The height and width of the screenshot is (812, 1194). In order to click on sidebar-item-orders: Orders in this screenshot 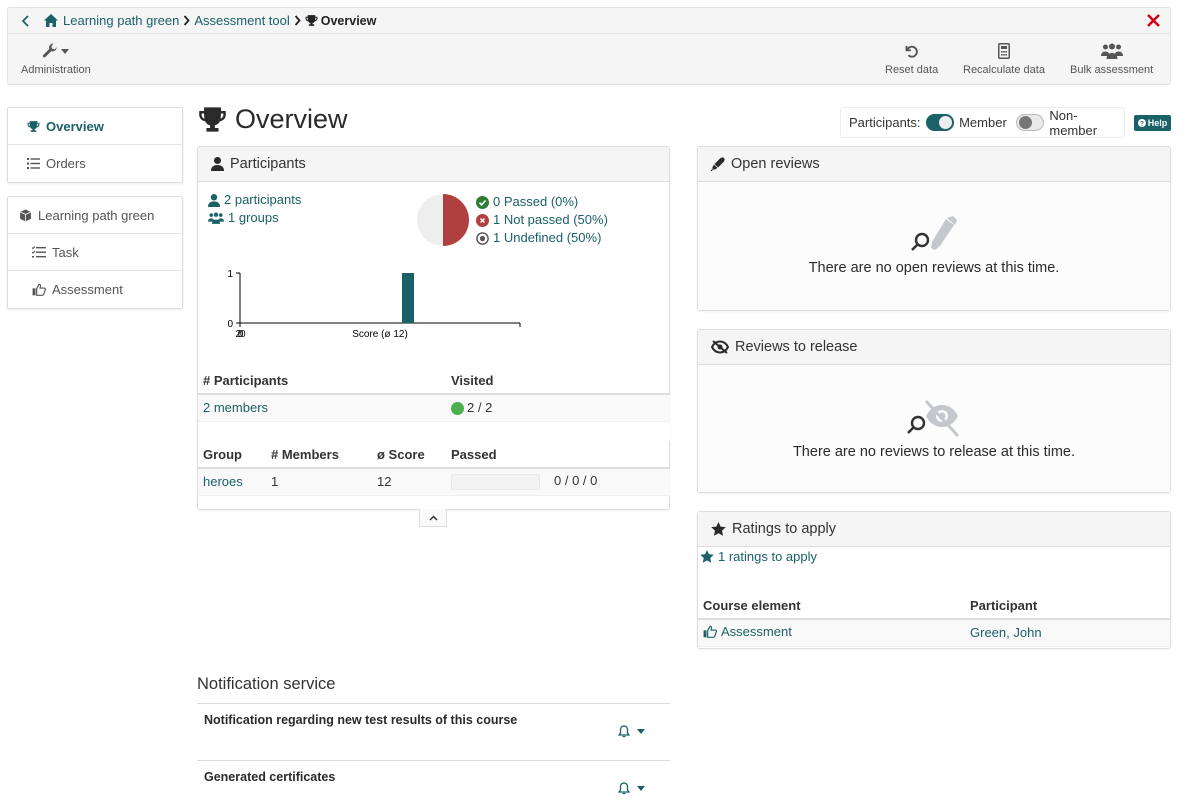, I will do `click(95, 163)`.